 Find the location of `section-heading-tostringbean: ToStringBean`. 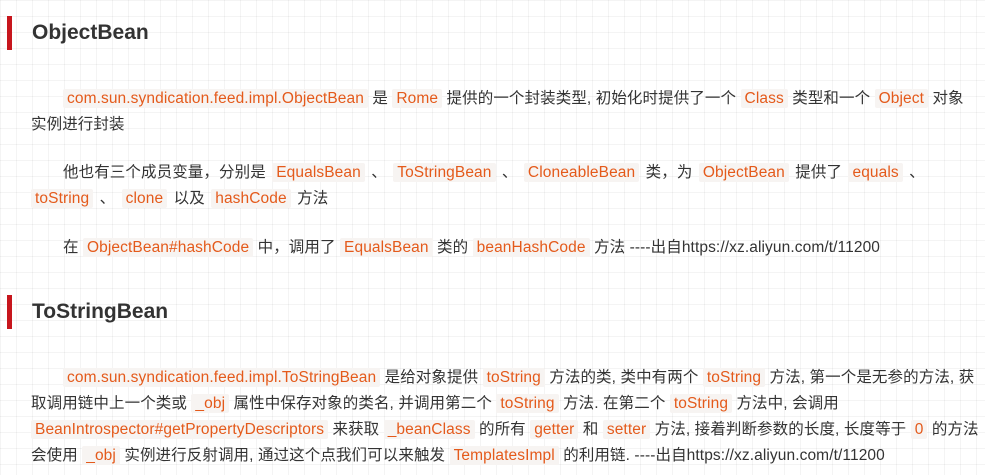

section-heading-tostringbean: ToStringBean is located at coordinates (84, 312).